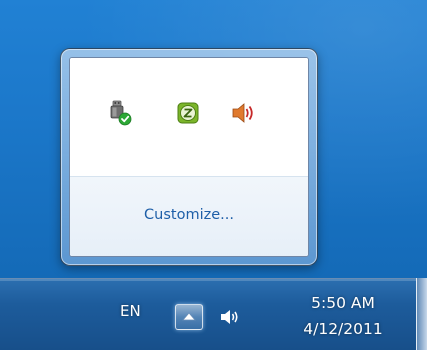 This screenshot has width=427, height=350. What do you see at coordinates (343, 329) in the screenshot?
I see `clock-date: 4/12/2011` at bounding box center [343, 329].